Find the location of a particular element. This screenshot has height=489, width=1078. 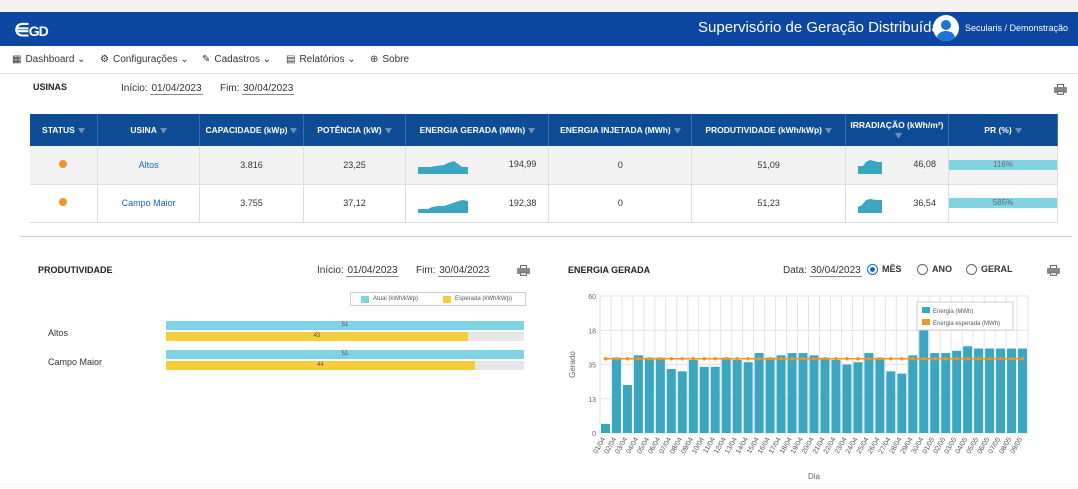

col-status: STATUS is located at coordinates (64, 130).